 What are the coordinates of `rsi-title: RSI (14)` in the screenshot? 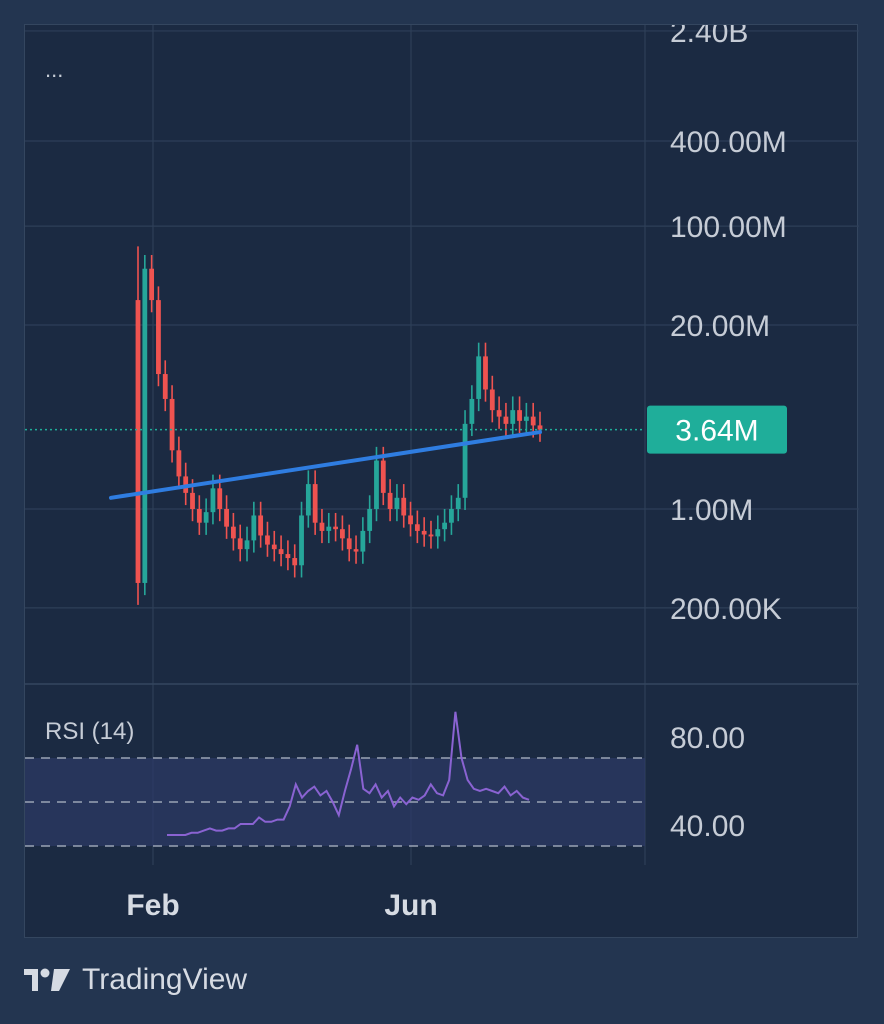 It's located at (89, 731).